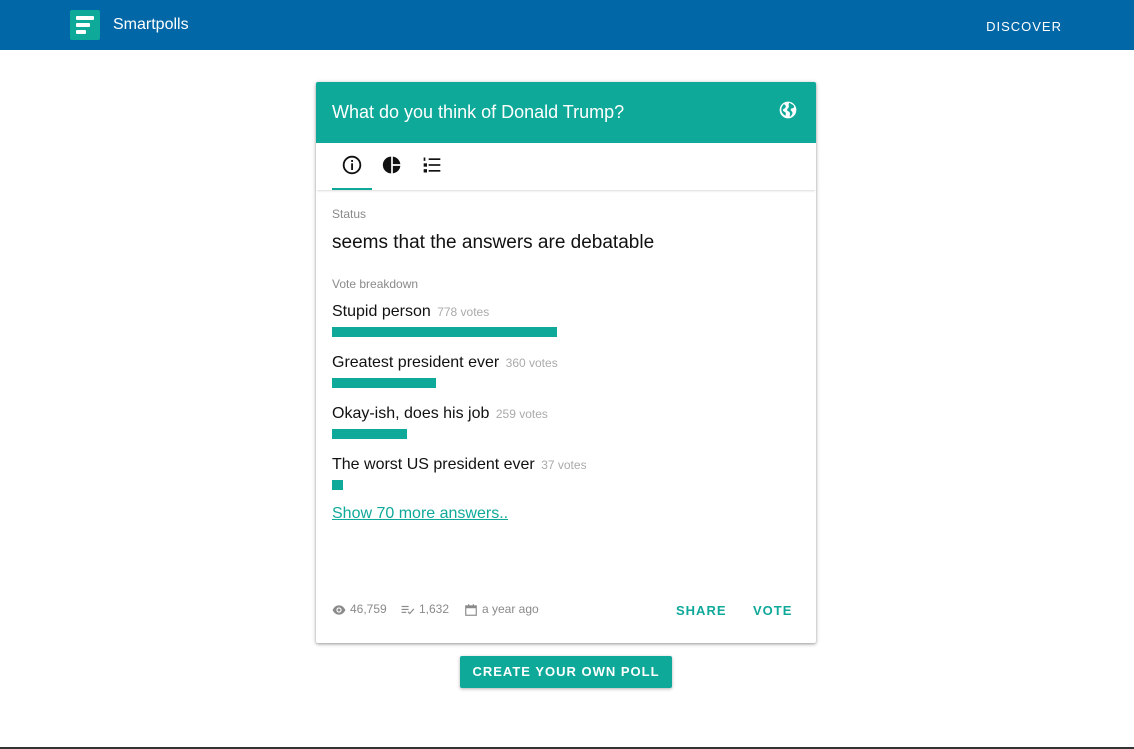  I want to click on status-text: seems that the answers are debatable, so click(493, 242).